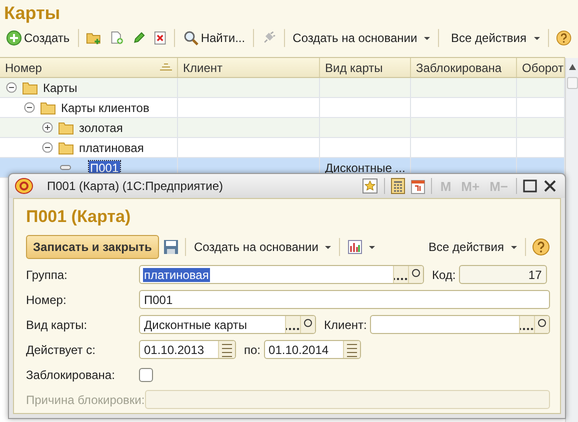 The height and width of the screenshot is (422, 578). Describe the element at coordinates (146, 375) in the screenshot. I see `blocked-checkbox` at that location.